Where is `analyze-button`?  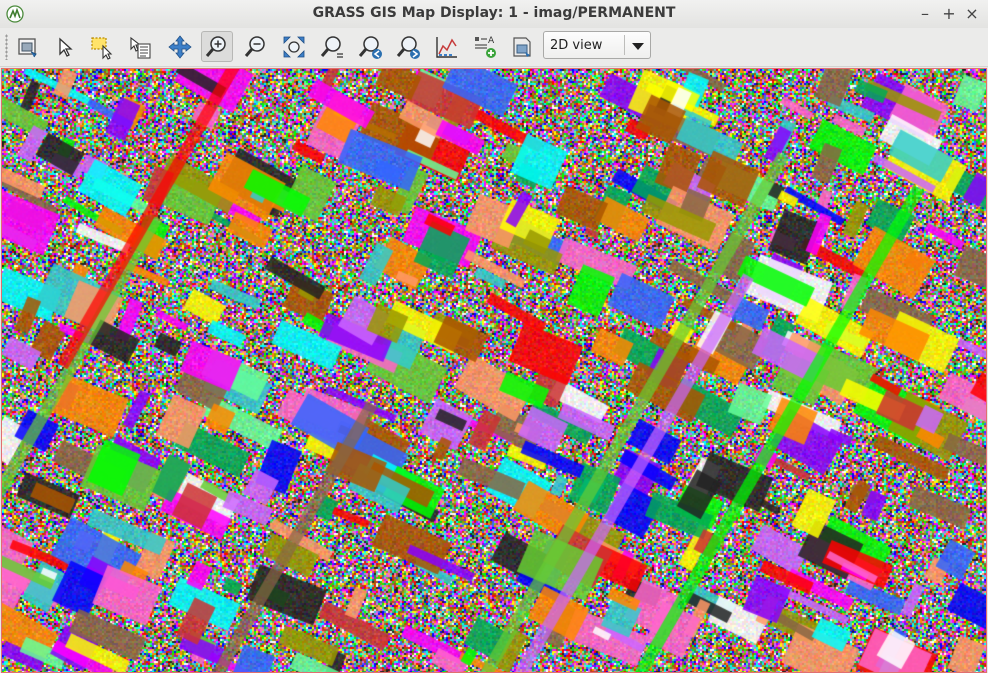
analyze-button is located at coordinates (446, 46).